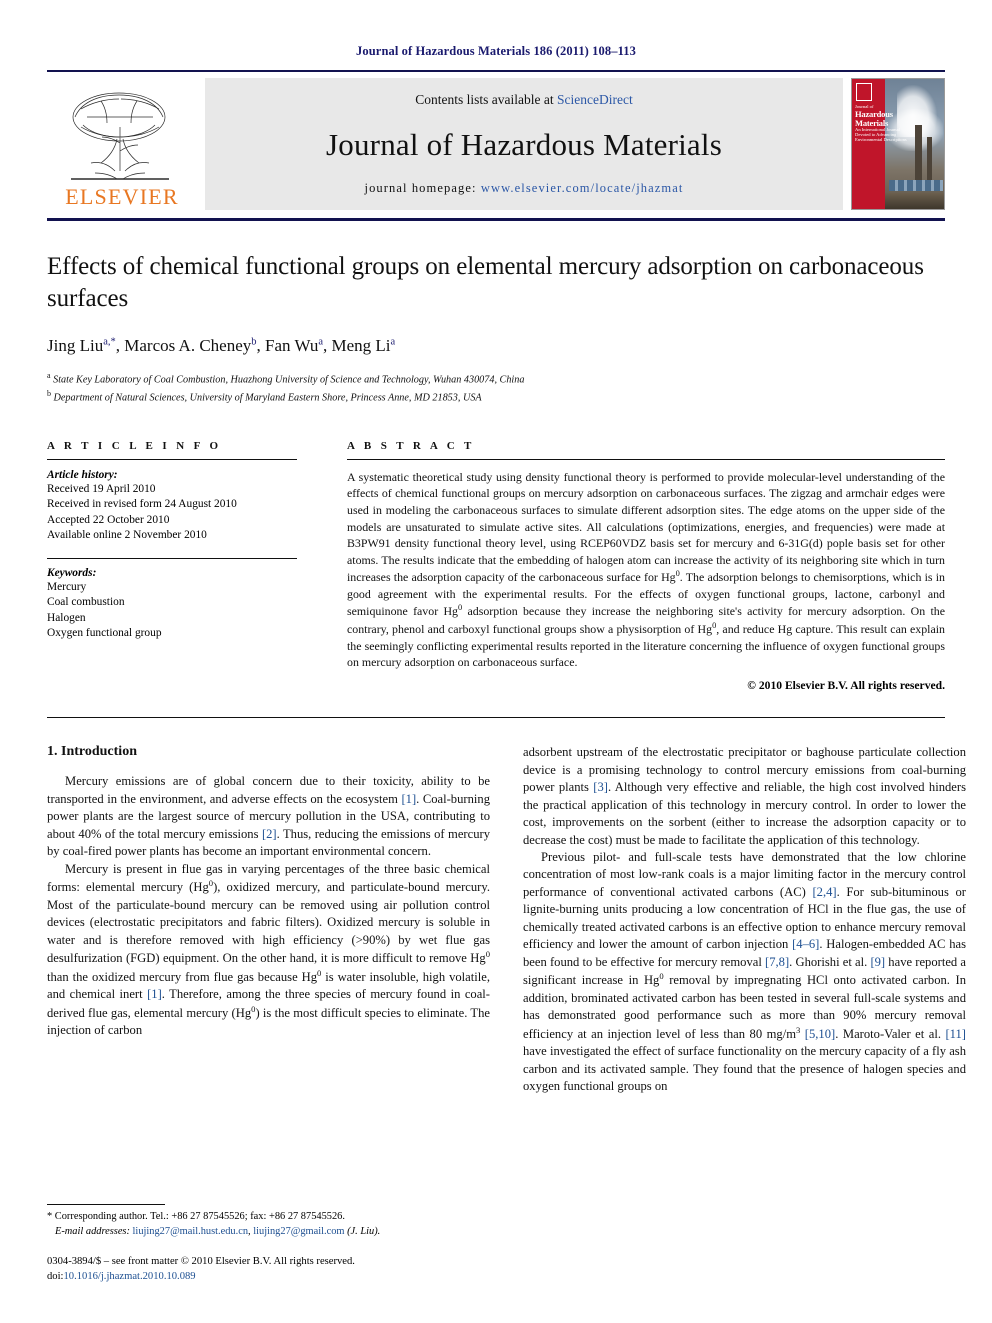  What do you see at coordinates (487, 953) in the screenshot?
I see `superscript: 0` at bounding box center [487, 953].